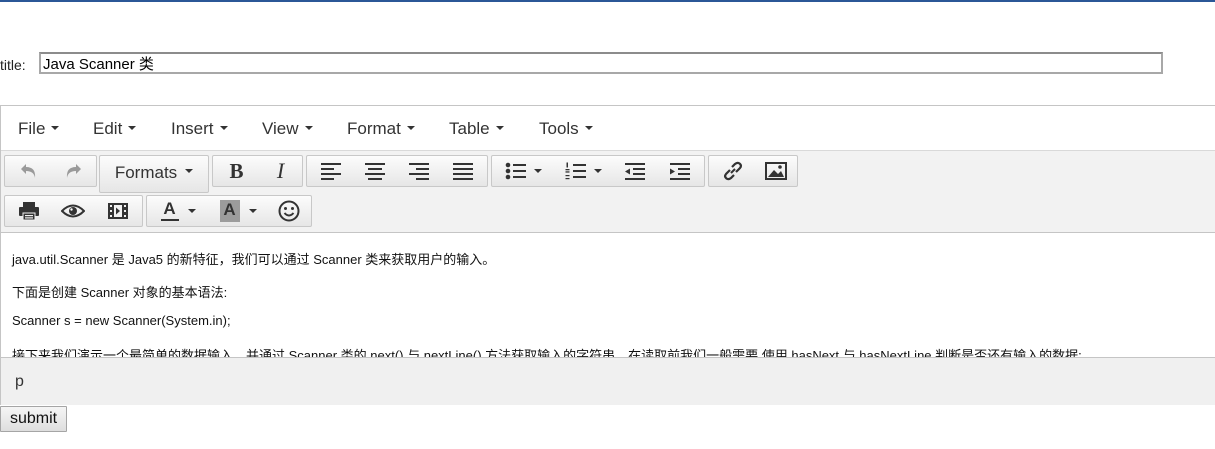  What do you see at coordinates (374, 128) in the screenshot?
I see `menu-format-label: Format` at bounding box center [374, 128].